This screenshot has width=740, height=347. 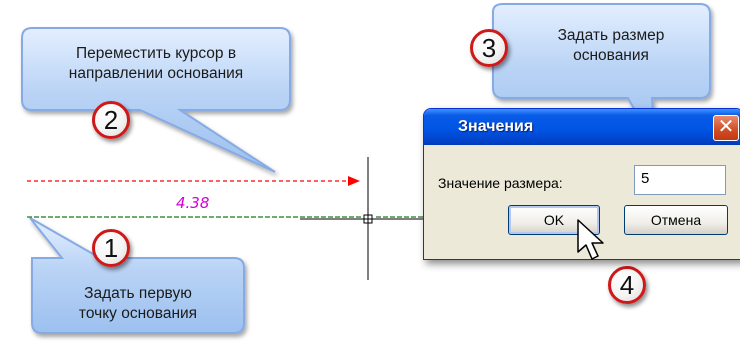 What do you see at coordinates (138, 293) in the screenshot?
I see `callout-1-line-1: Задать первую` at bounding box center [138, 293].